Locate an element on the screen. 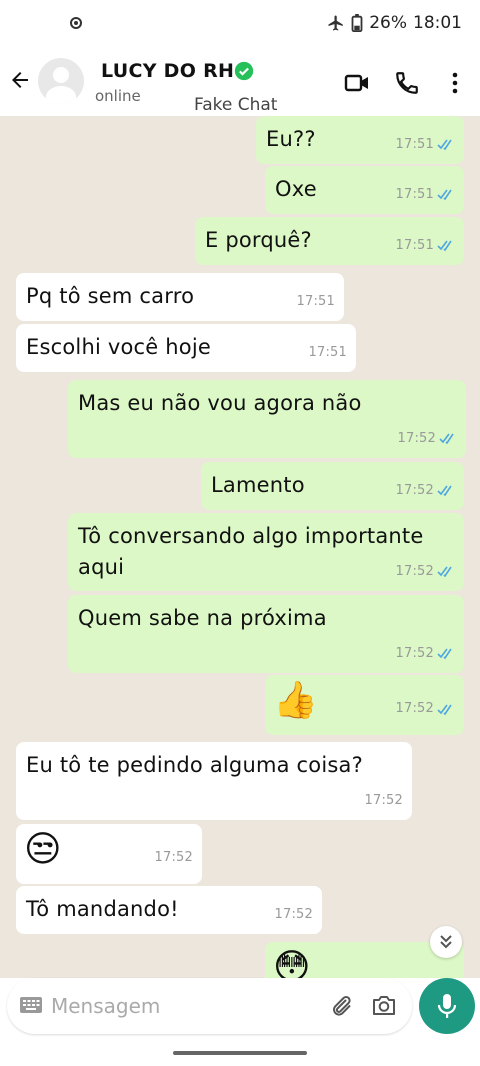 The width and height of the screenshot is (480, 1066). message-outgoing: Oxe 17:51 is located at coordinates (364, 190).